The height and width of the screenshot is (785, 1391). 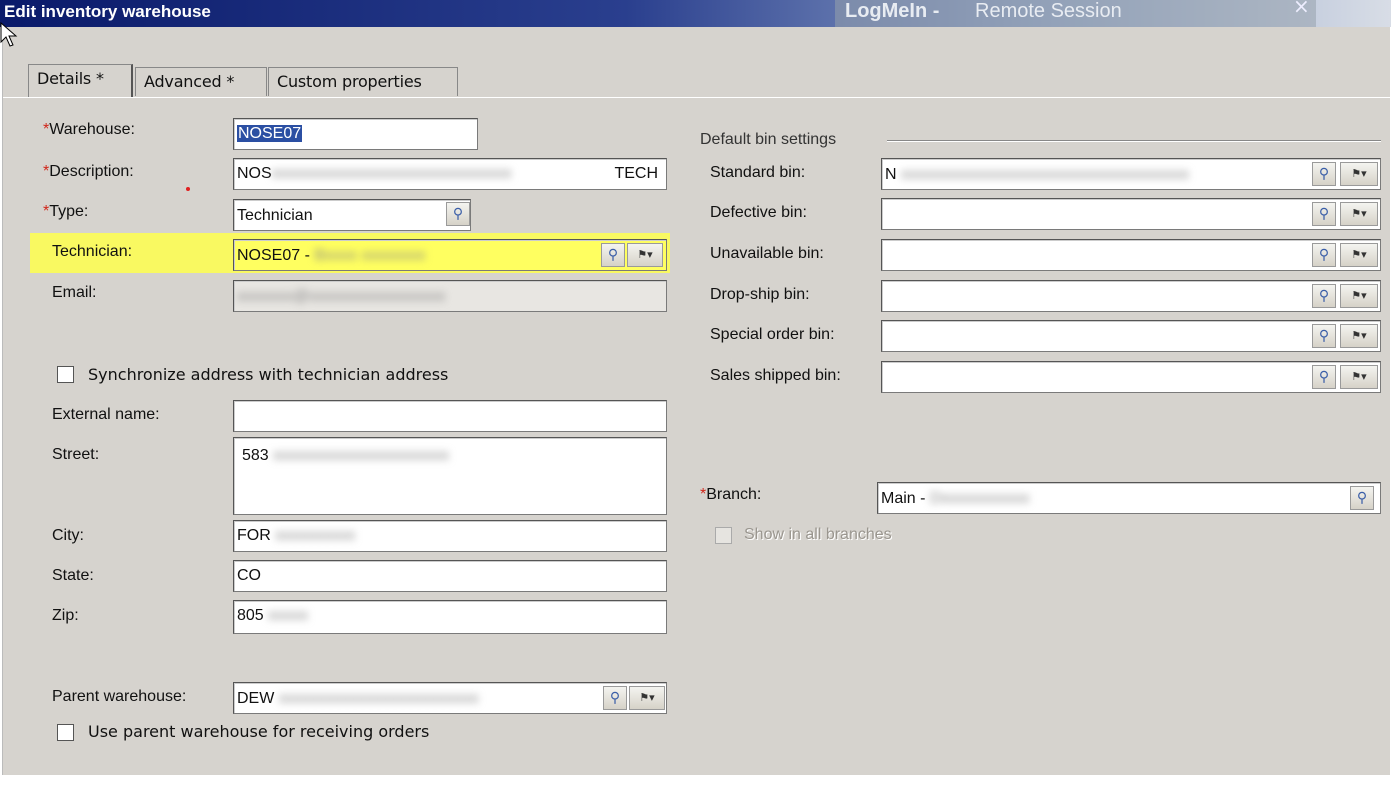 I want to click on bin-label: Standard bin:, so click(x=758, y=172).